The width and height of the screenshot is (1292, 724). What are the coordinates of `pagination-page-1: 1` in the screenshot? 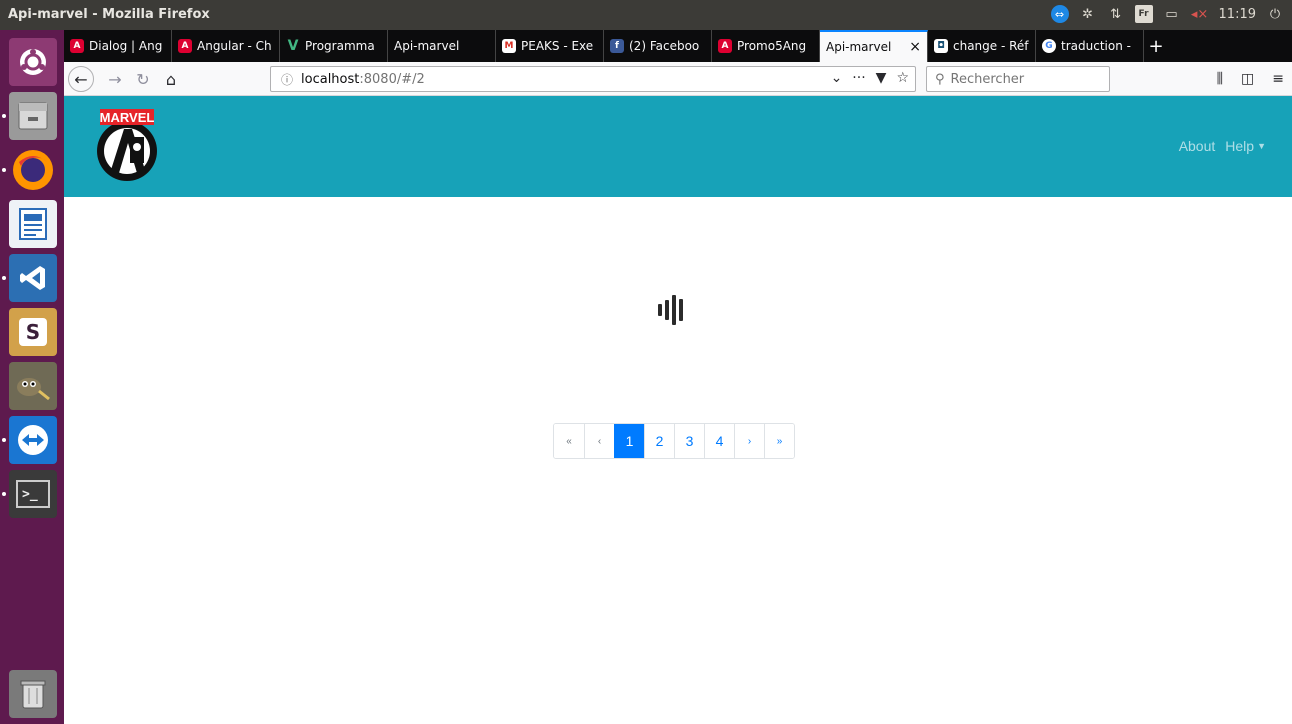 It's located at (629, 441).